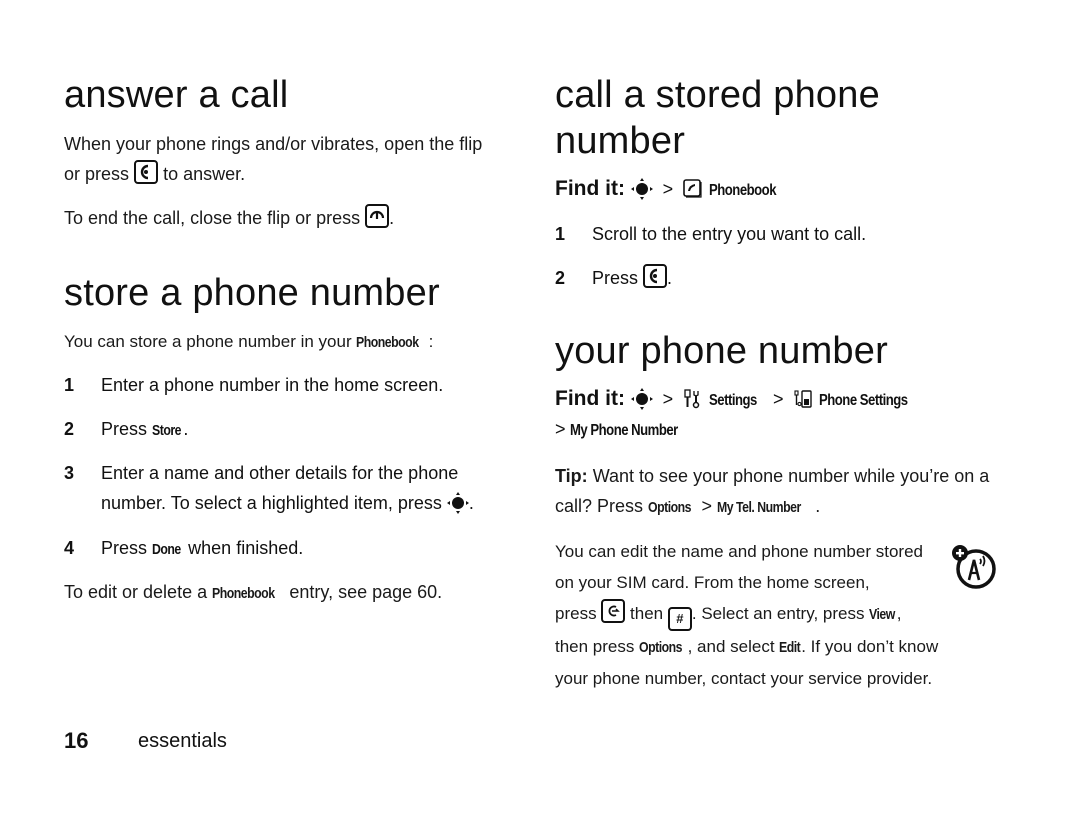  What do you see at coordinates (790, 647) in the screenshot?
I see `term-edit: Edit` at bounding box center [790, 647].